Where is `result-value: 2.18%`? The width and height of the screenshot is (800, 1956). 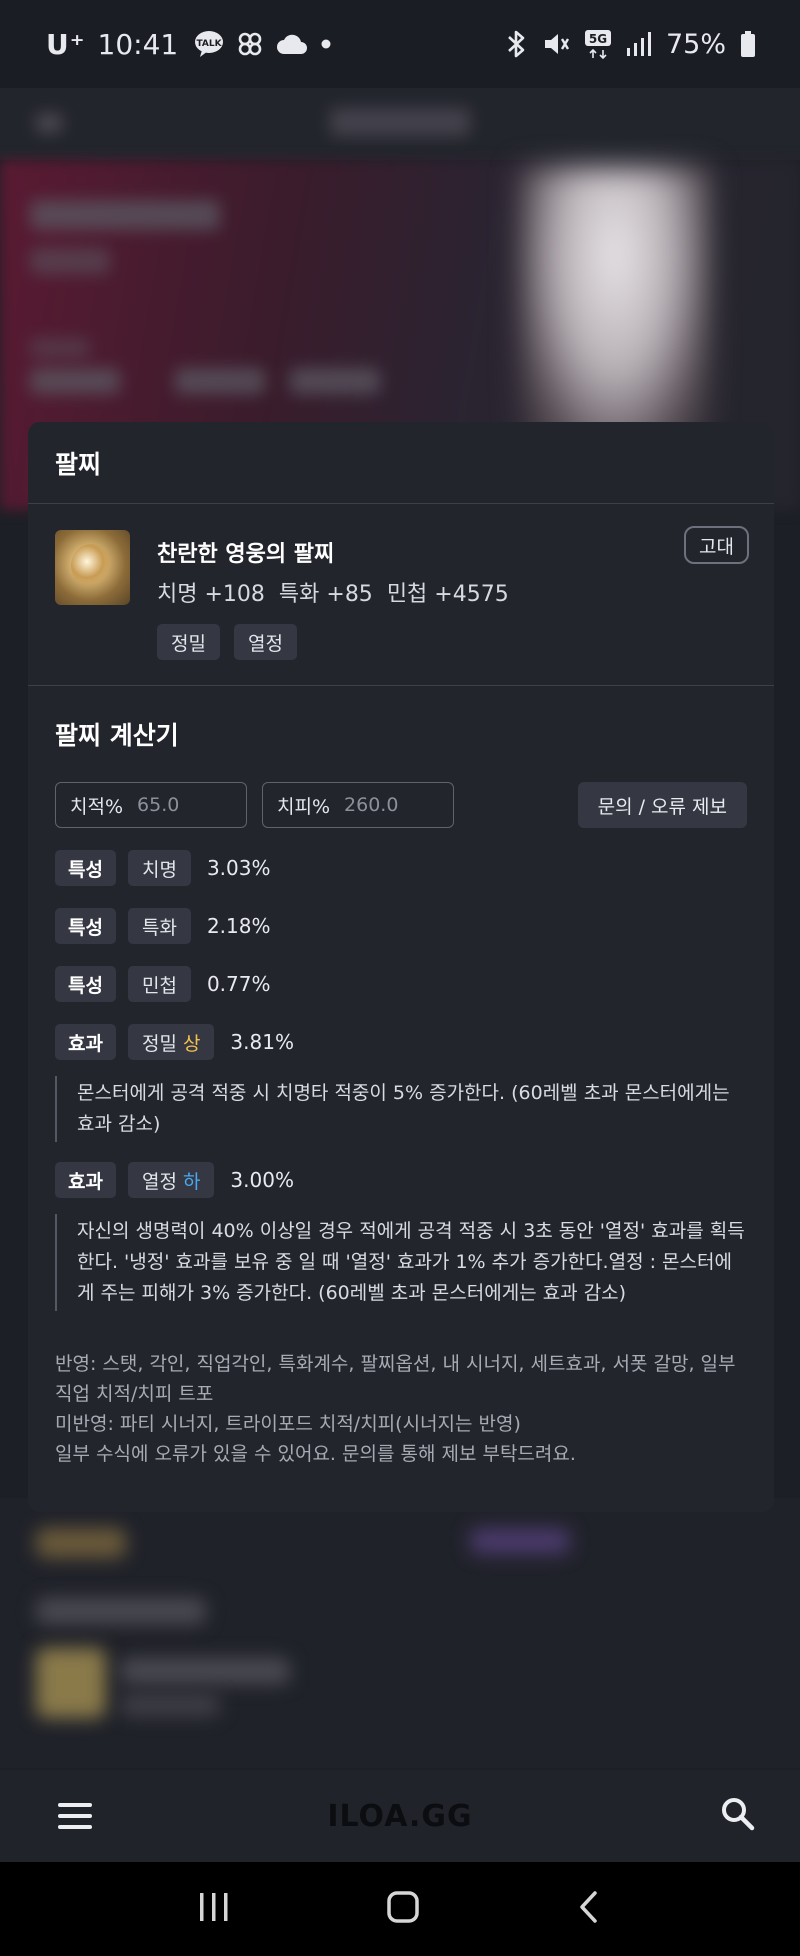
result-value: 2.18% is located at coordinates (238, 926).